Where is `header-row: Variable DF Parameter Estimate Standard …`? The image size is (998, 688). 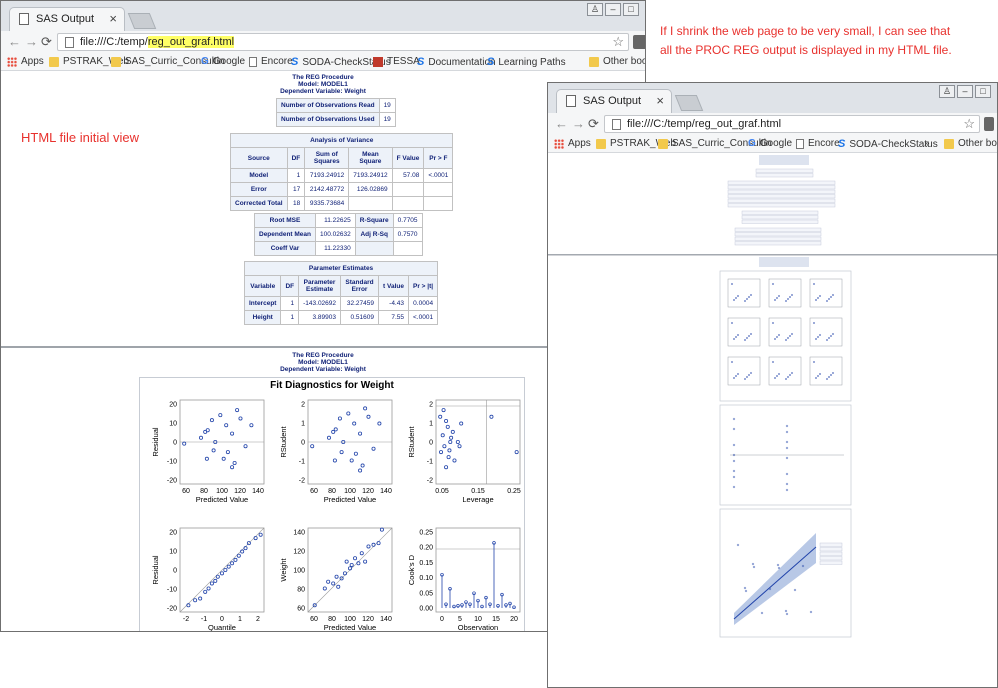 header-row: Variable DF Parameter Estimate Standard … is located at coordinates (341, 286).